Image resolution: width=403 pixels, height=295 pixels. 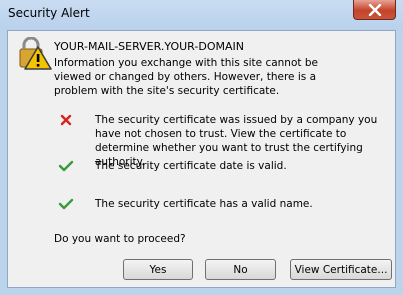 I want to click on window-title: Security Alert, so click(x=49, y=13).